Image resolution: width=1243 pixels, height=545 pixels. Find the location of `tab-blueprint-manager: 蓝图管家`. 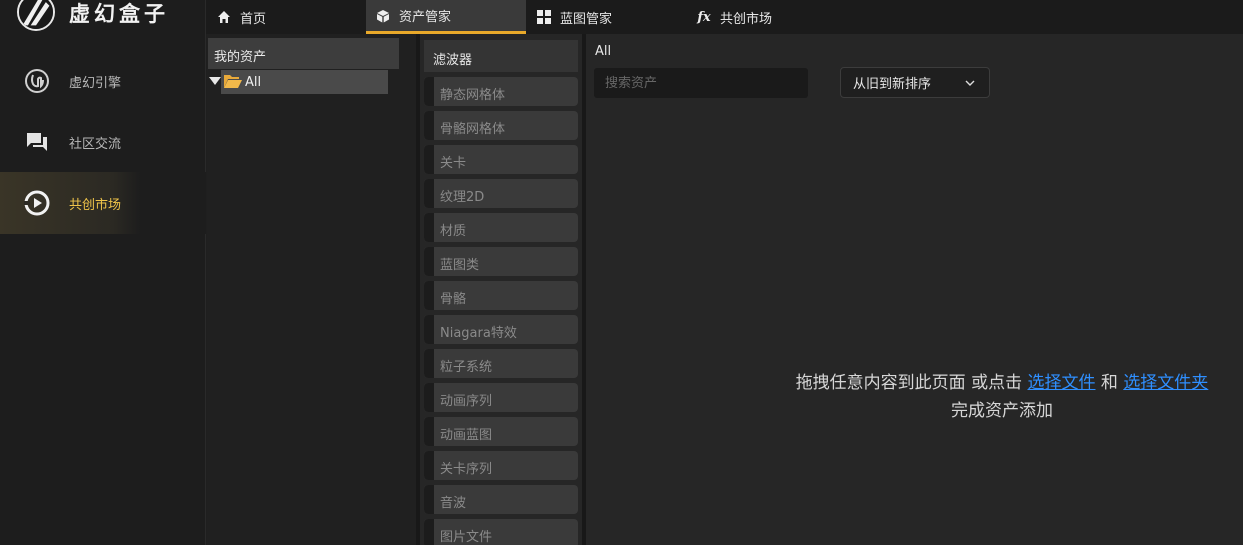

tab-blueprint-manager: 蓝图管家 is located at coordinates (579, 17).